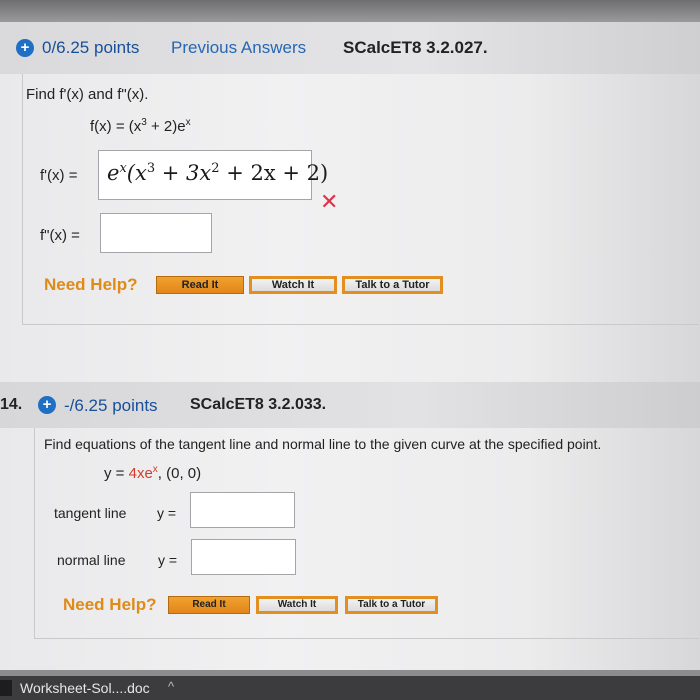 Image resolution: width=700 pixels, height=700 pixels. Describe the element at coordinates (90, 513) in the screenshot. I see `tangent-line-label: tangent line` at that location.